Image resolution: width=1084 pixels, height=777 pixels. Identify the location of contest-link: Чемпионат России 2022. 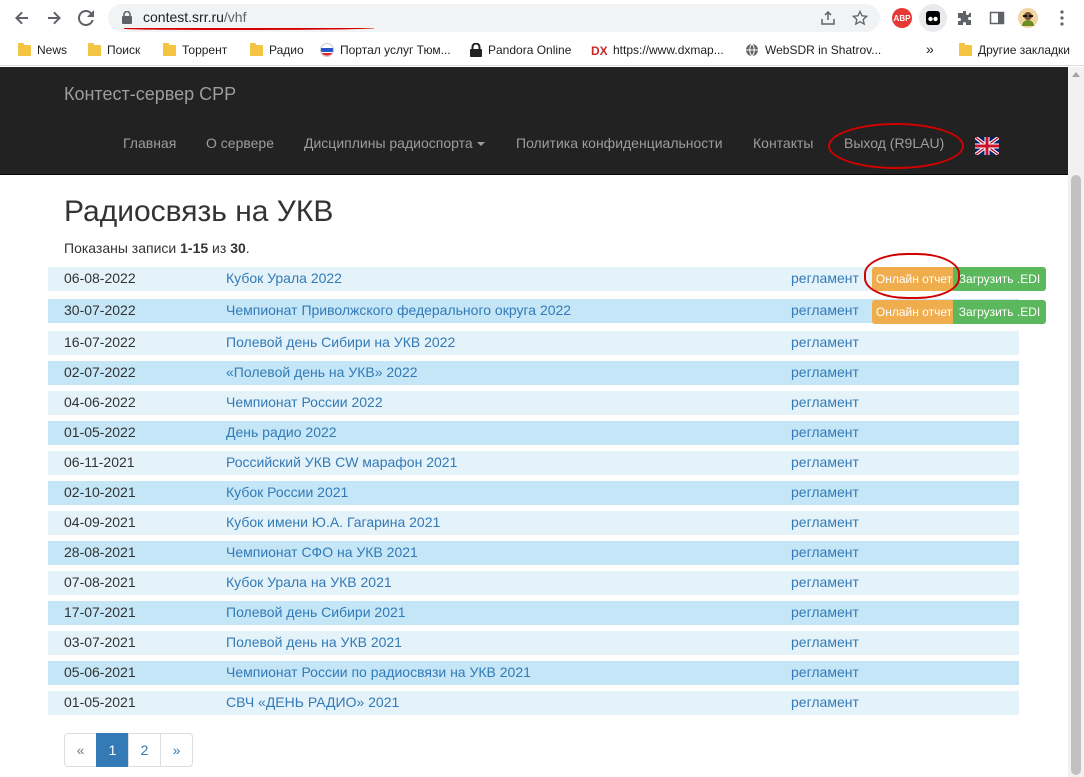
(304, 402).